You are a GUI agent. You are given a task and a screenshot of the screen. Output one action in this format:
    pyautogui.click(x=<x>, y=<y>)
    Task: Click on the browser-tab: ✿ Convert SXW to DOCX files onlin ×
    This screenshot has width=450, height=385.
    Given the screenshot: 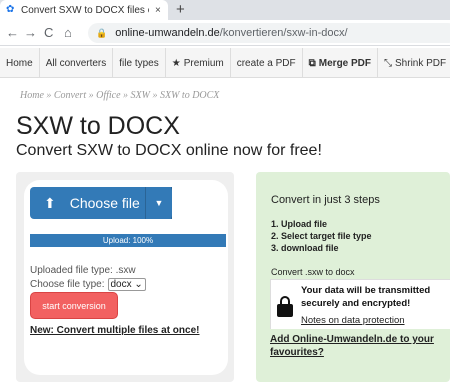 What is the action you would take?
    pyautogui.click(x=84, y=10)
    